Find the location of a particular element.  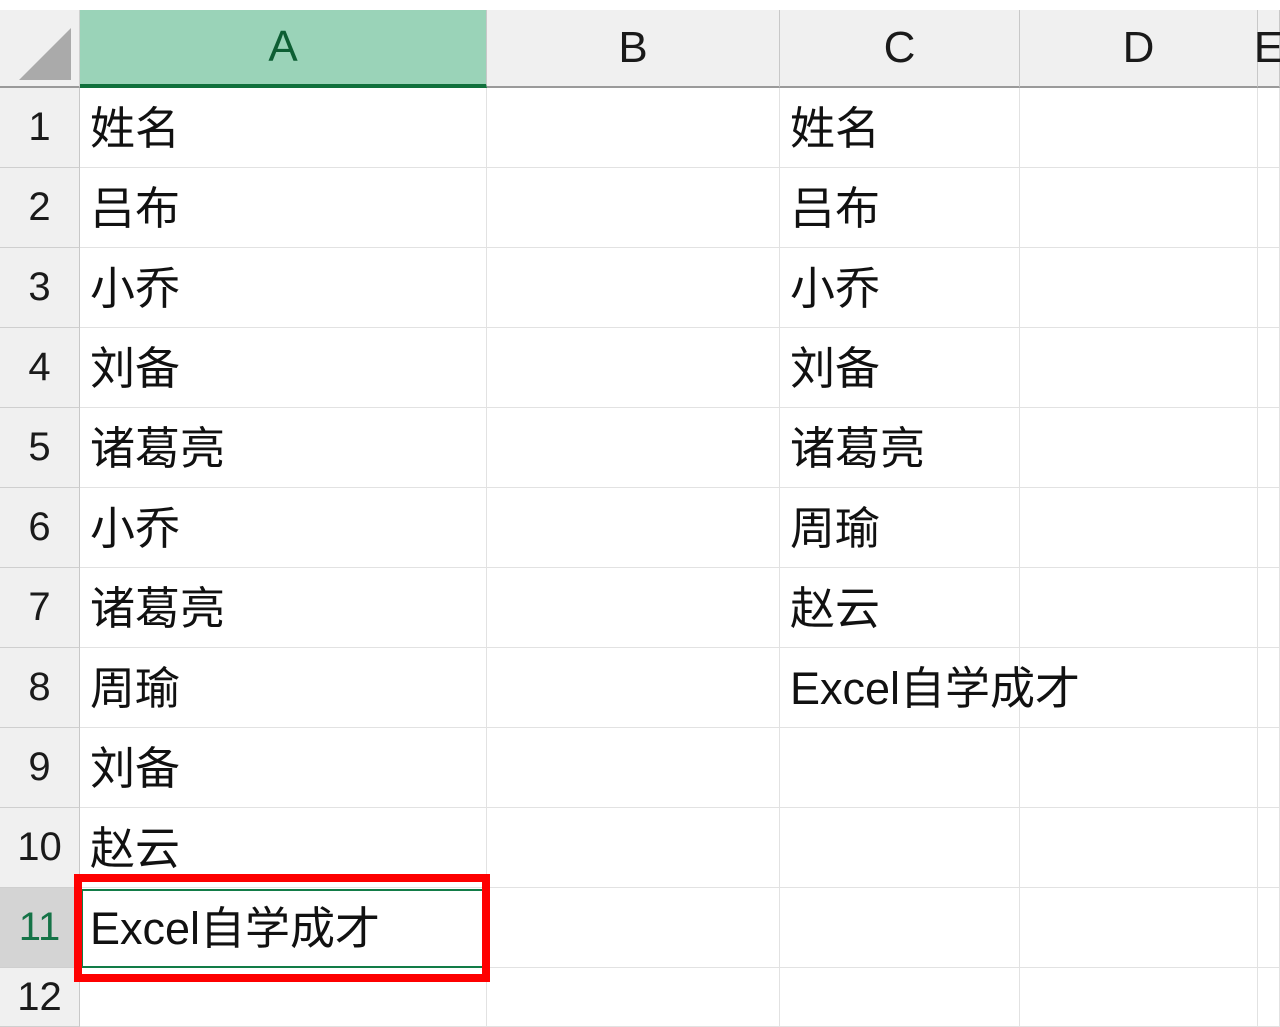

row-header-2: 2 is located at coordinates (40, 208).